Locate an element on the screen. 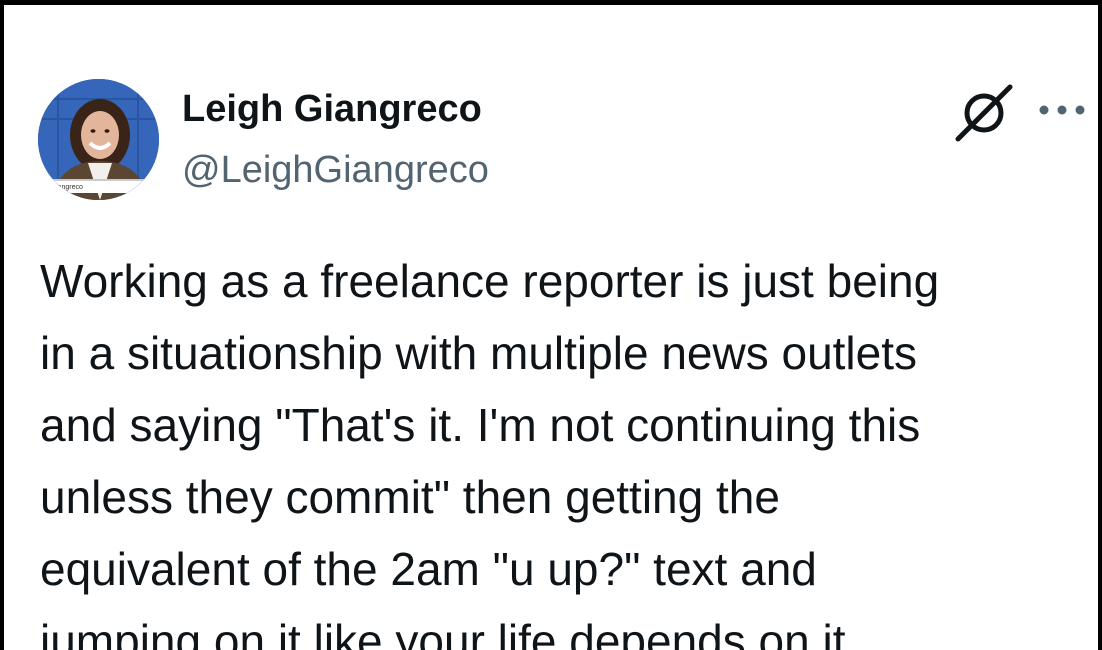 The height and width of the screenshot is (650, 1102). avatar: iangreco is located at coordinates (98, 139).